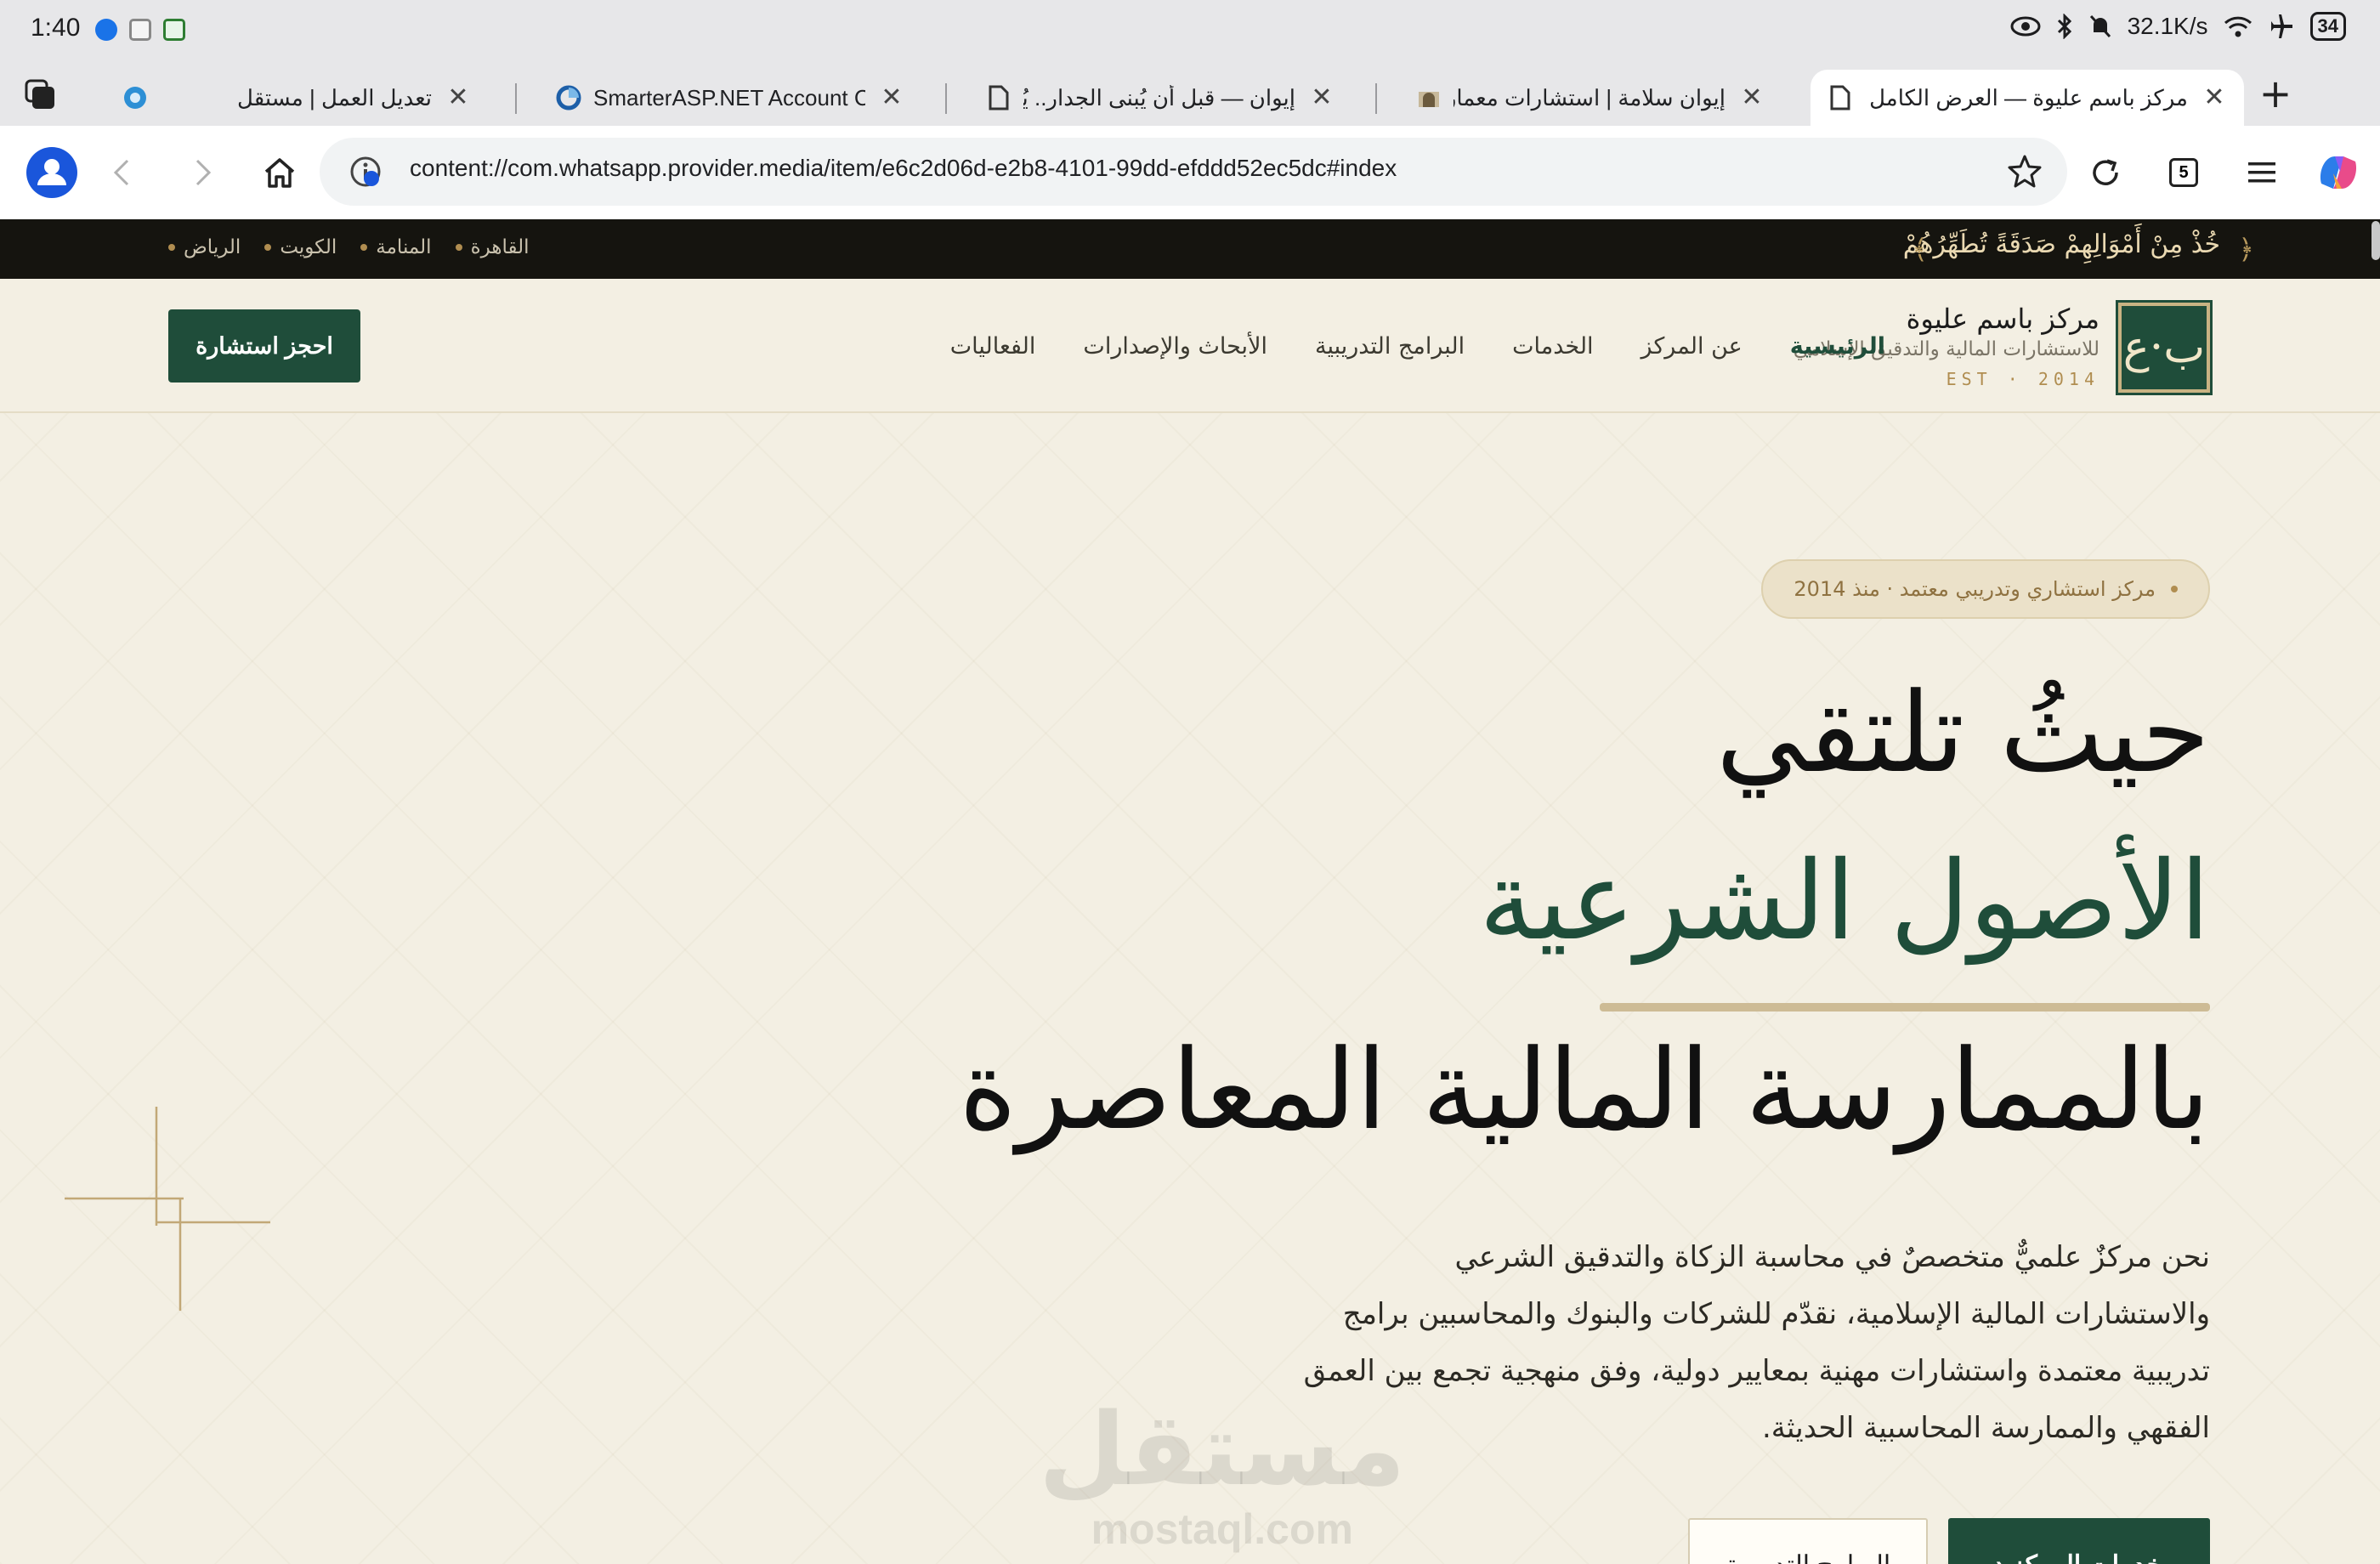 This screenshot has width=2380, height=1564. What do you see at coordinates (365, 172) in the screenshot?
I see `site-info-icon` at bounding box center [365, 172].